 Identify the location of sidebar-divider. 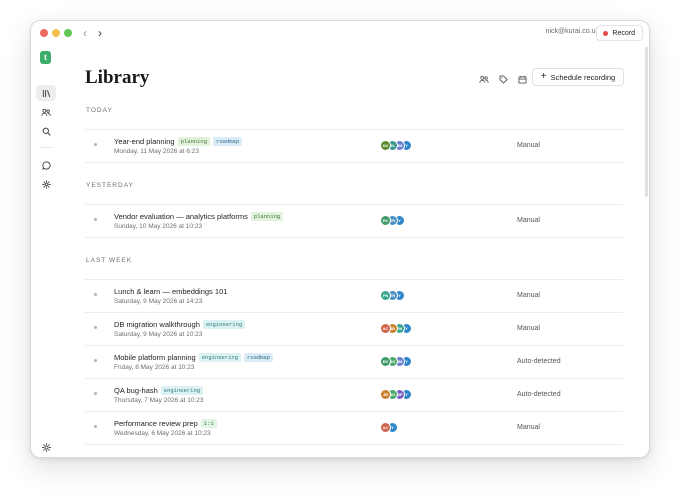
(46, 147).